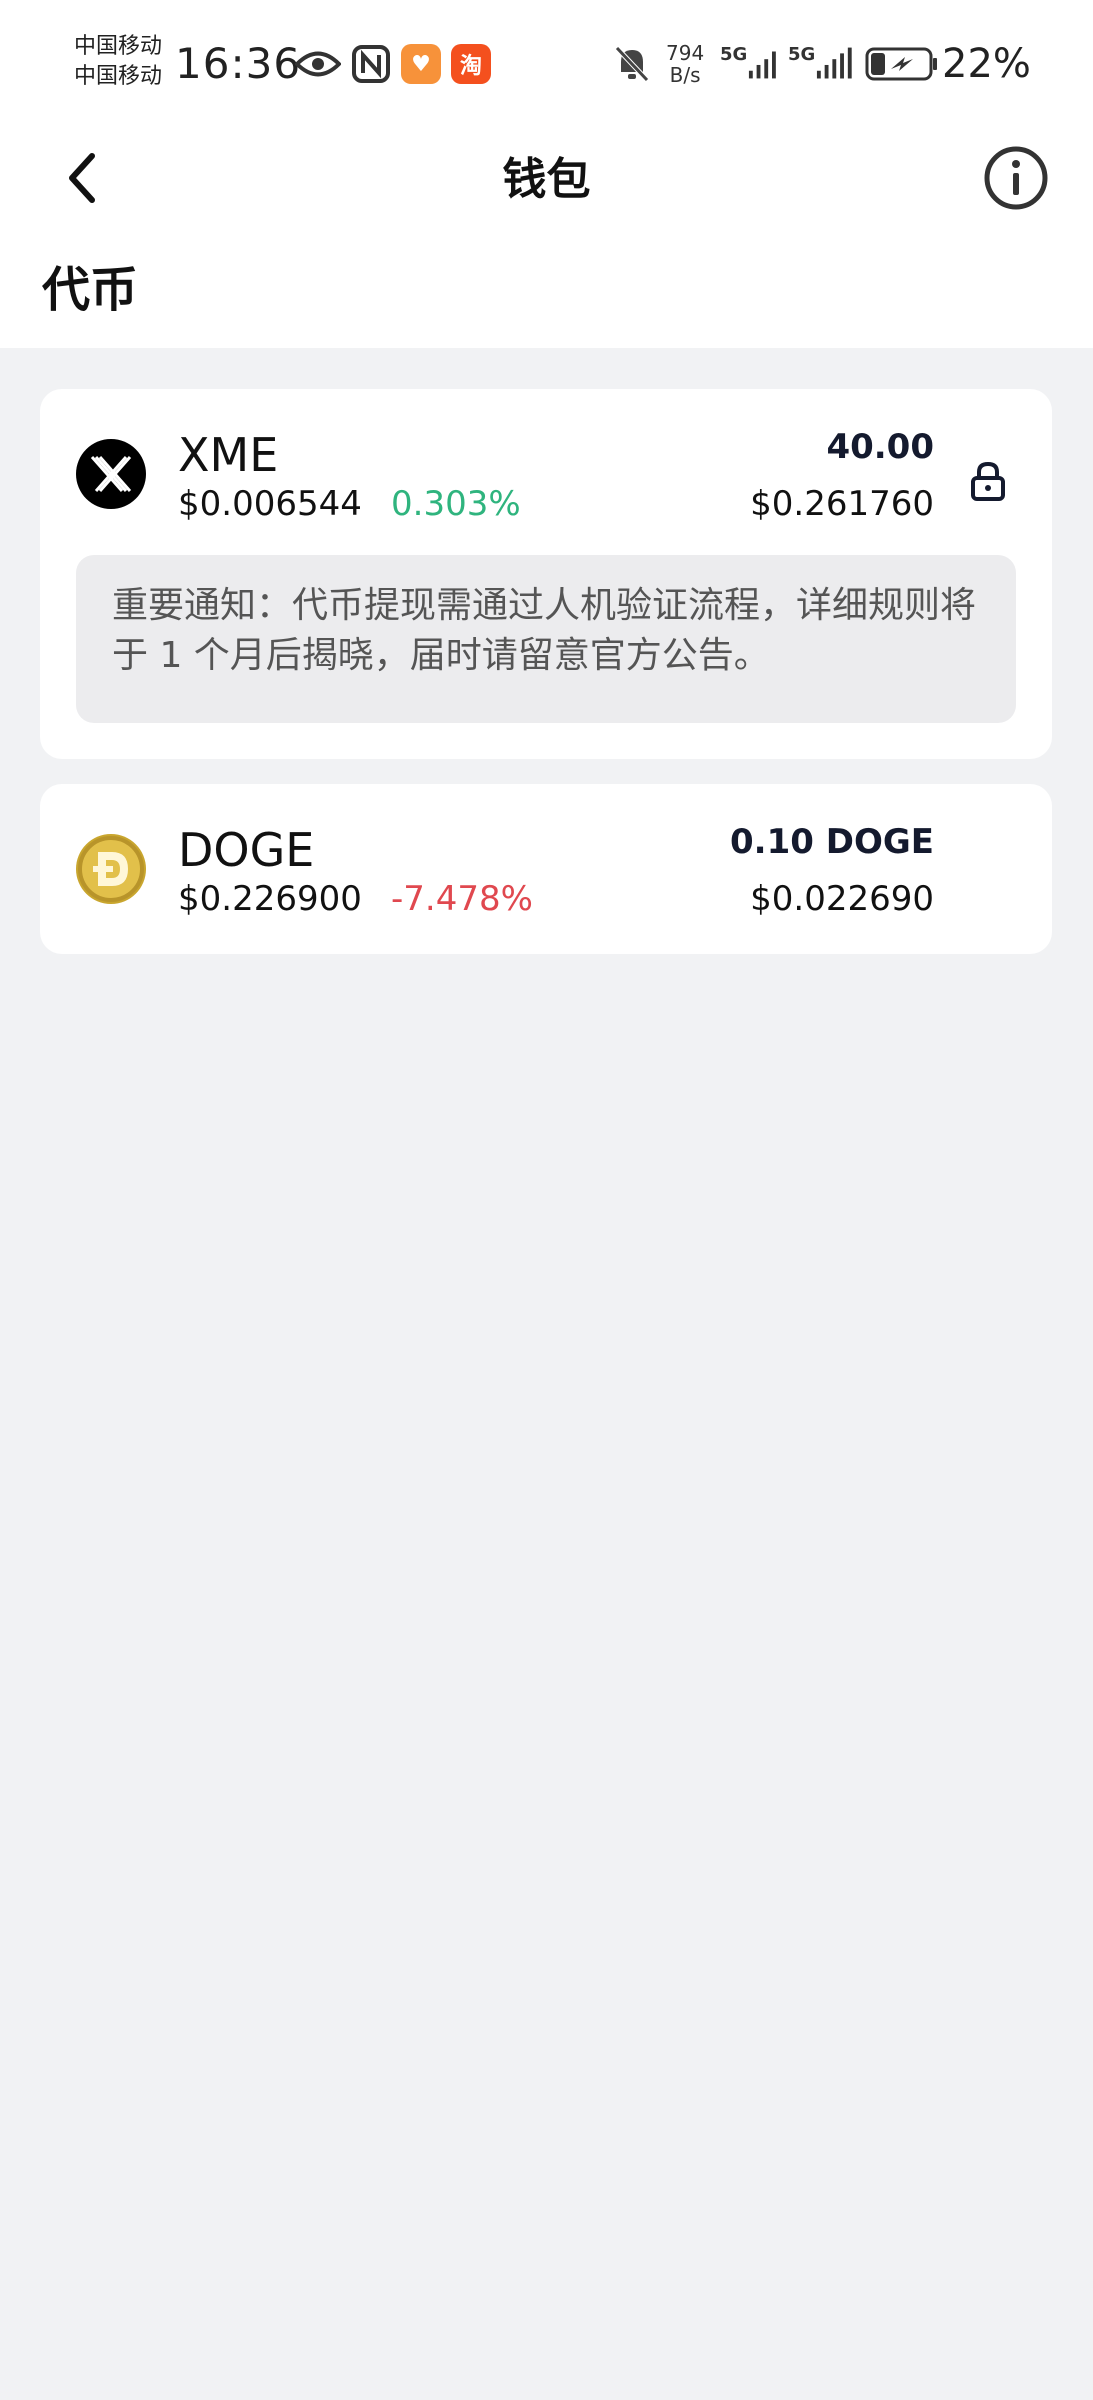  I want to click on info-button, so click(1016, 180).